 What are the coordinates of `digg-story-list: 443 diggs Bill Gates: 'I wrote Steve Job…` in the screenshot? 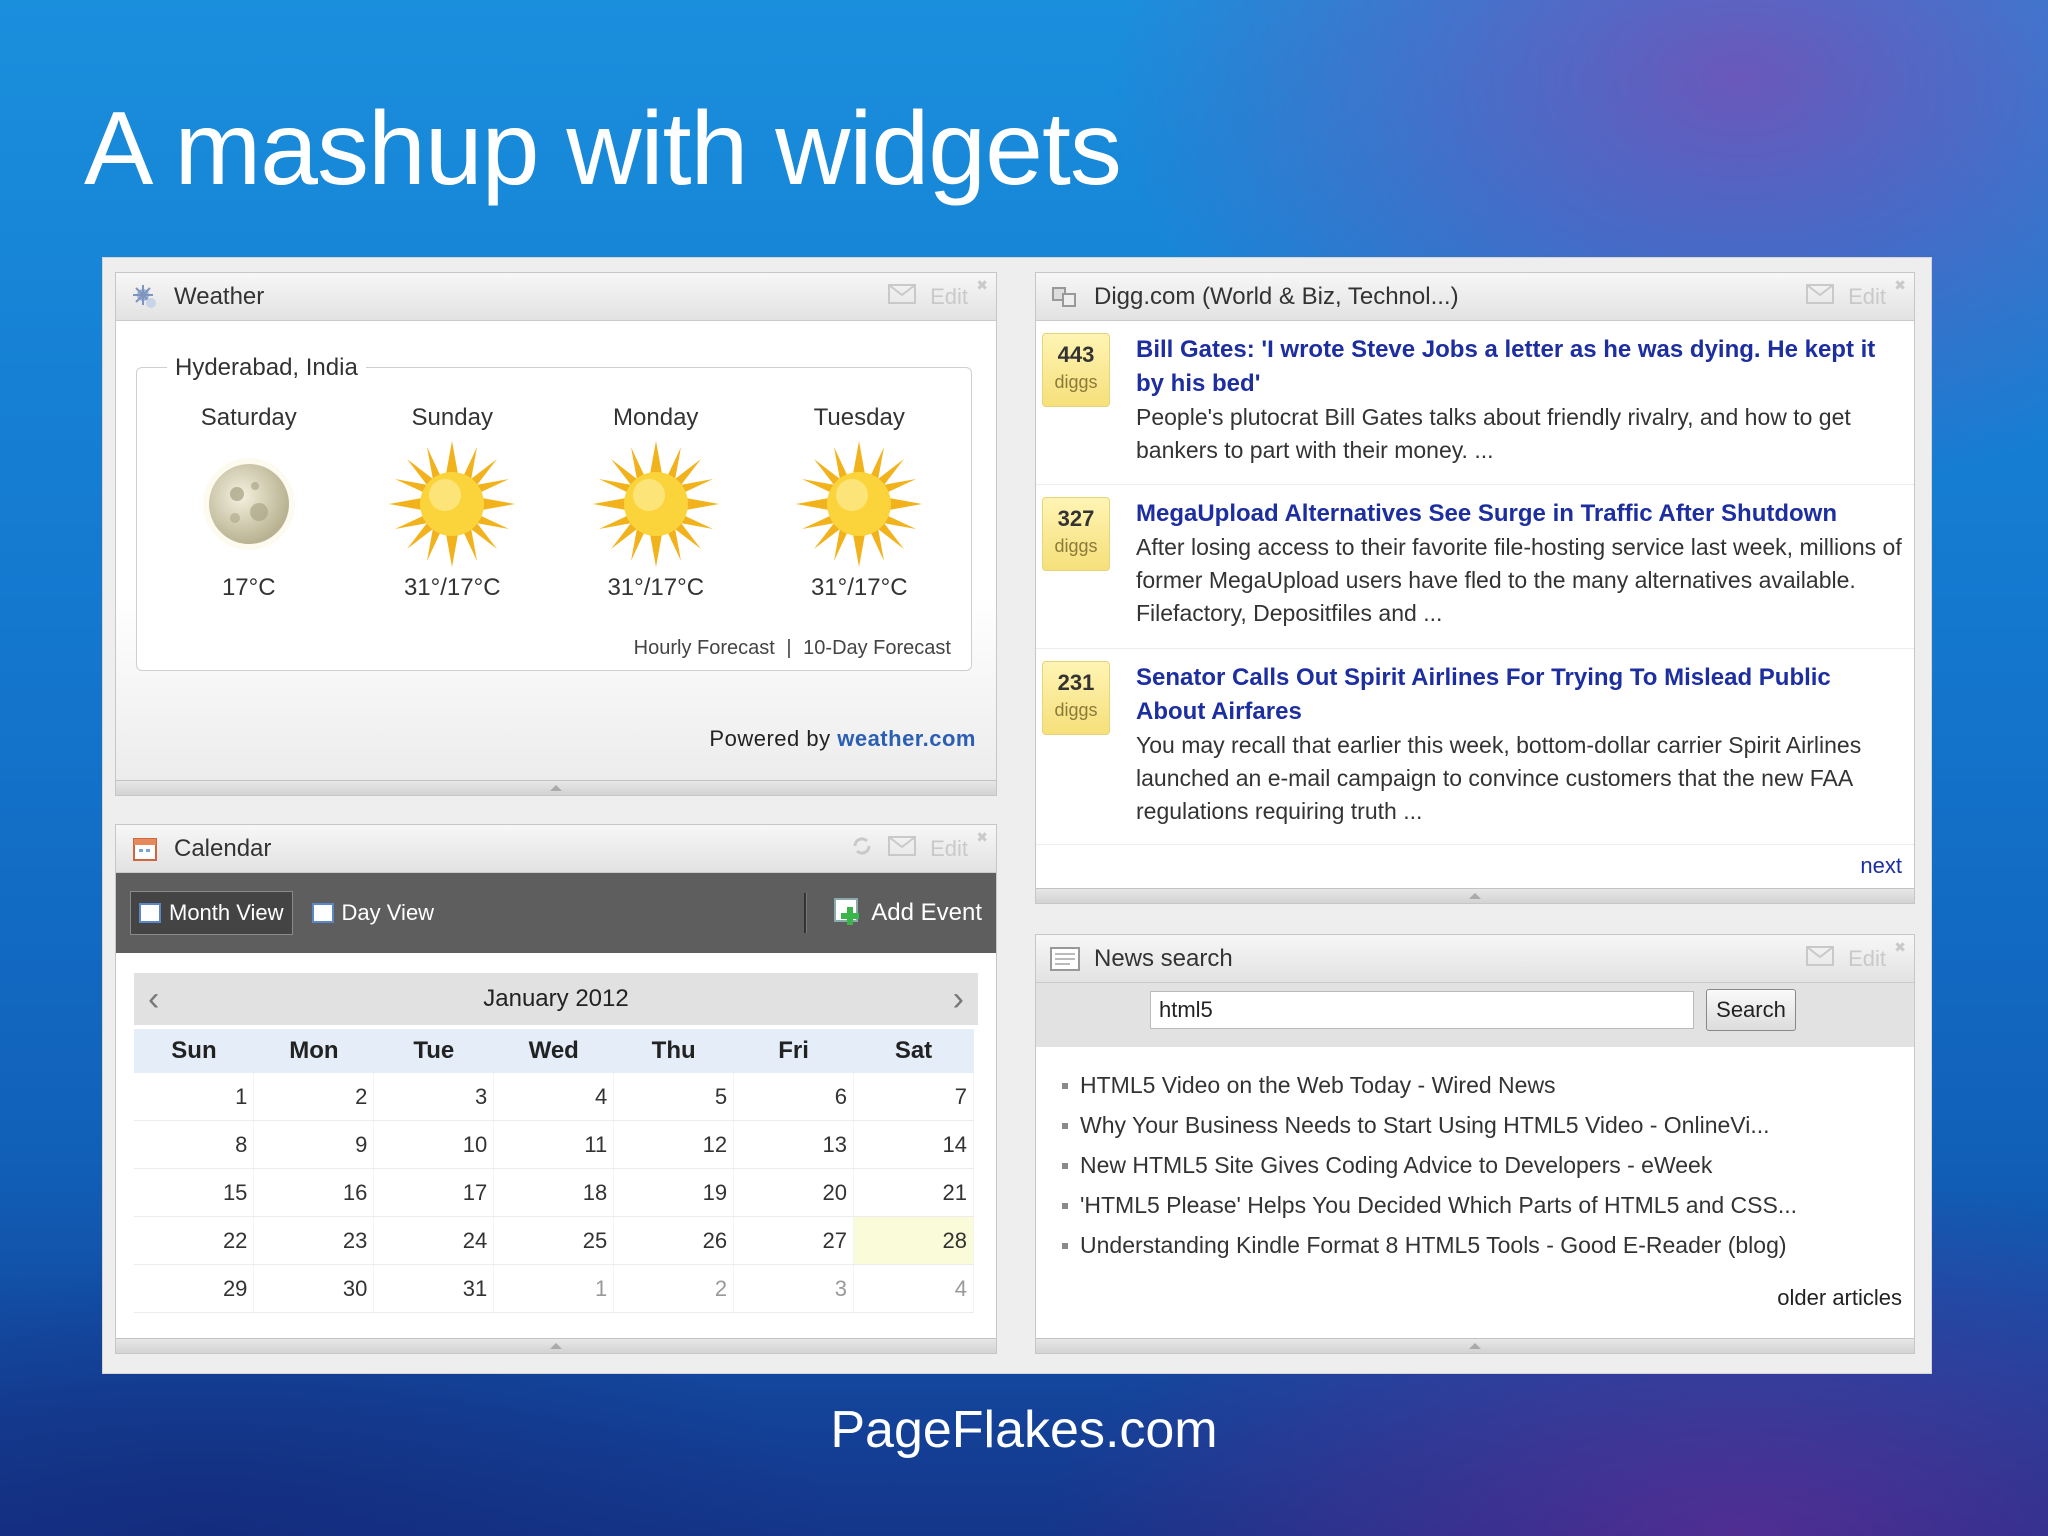 It's located at (1475, 583).